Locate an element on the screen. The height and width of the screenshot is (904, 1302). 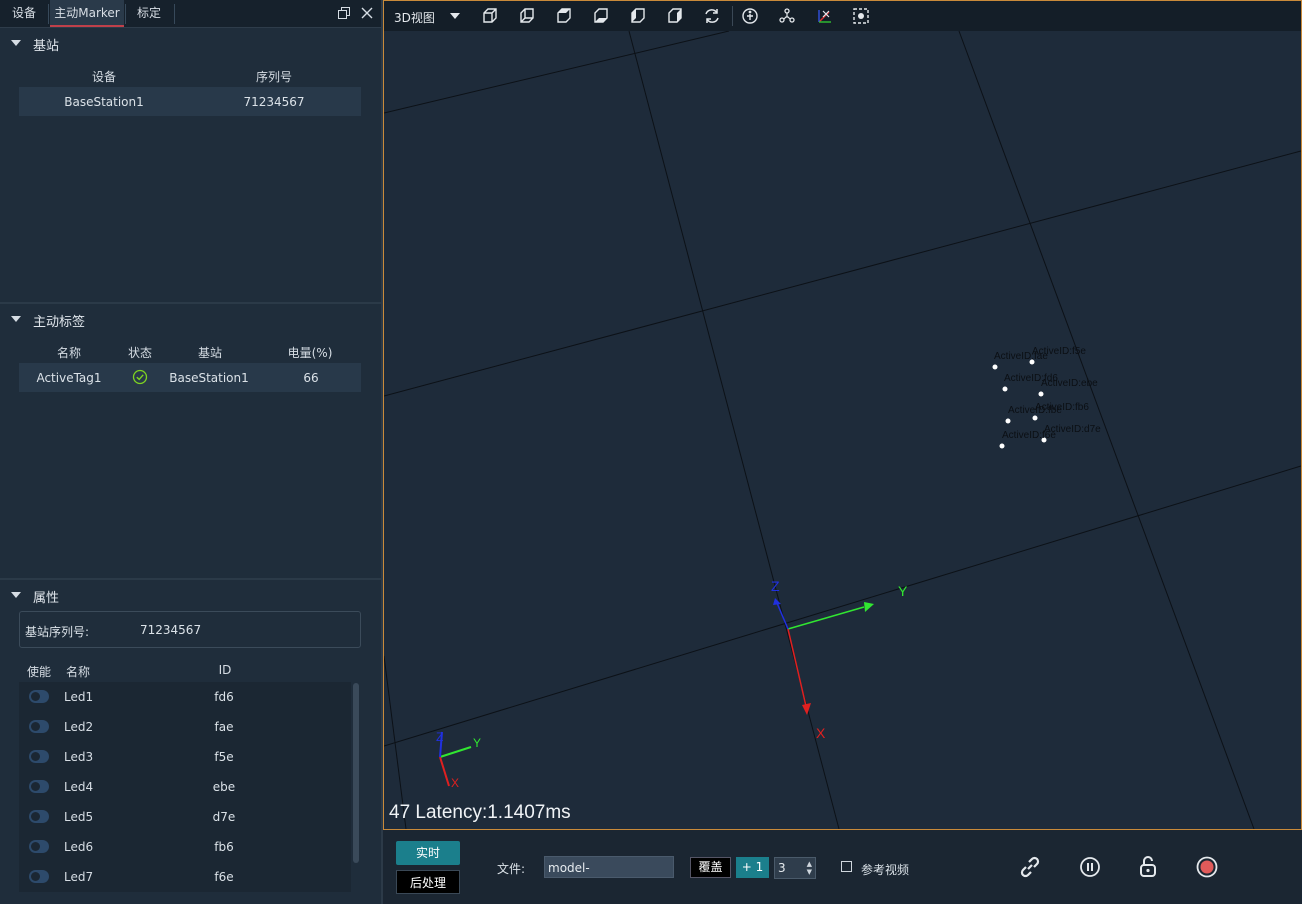
column-header-serial: 序列号 is located at coordinates (273, 77).